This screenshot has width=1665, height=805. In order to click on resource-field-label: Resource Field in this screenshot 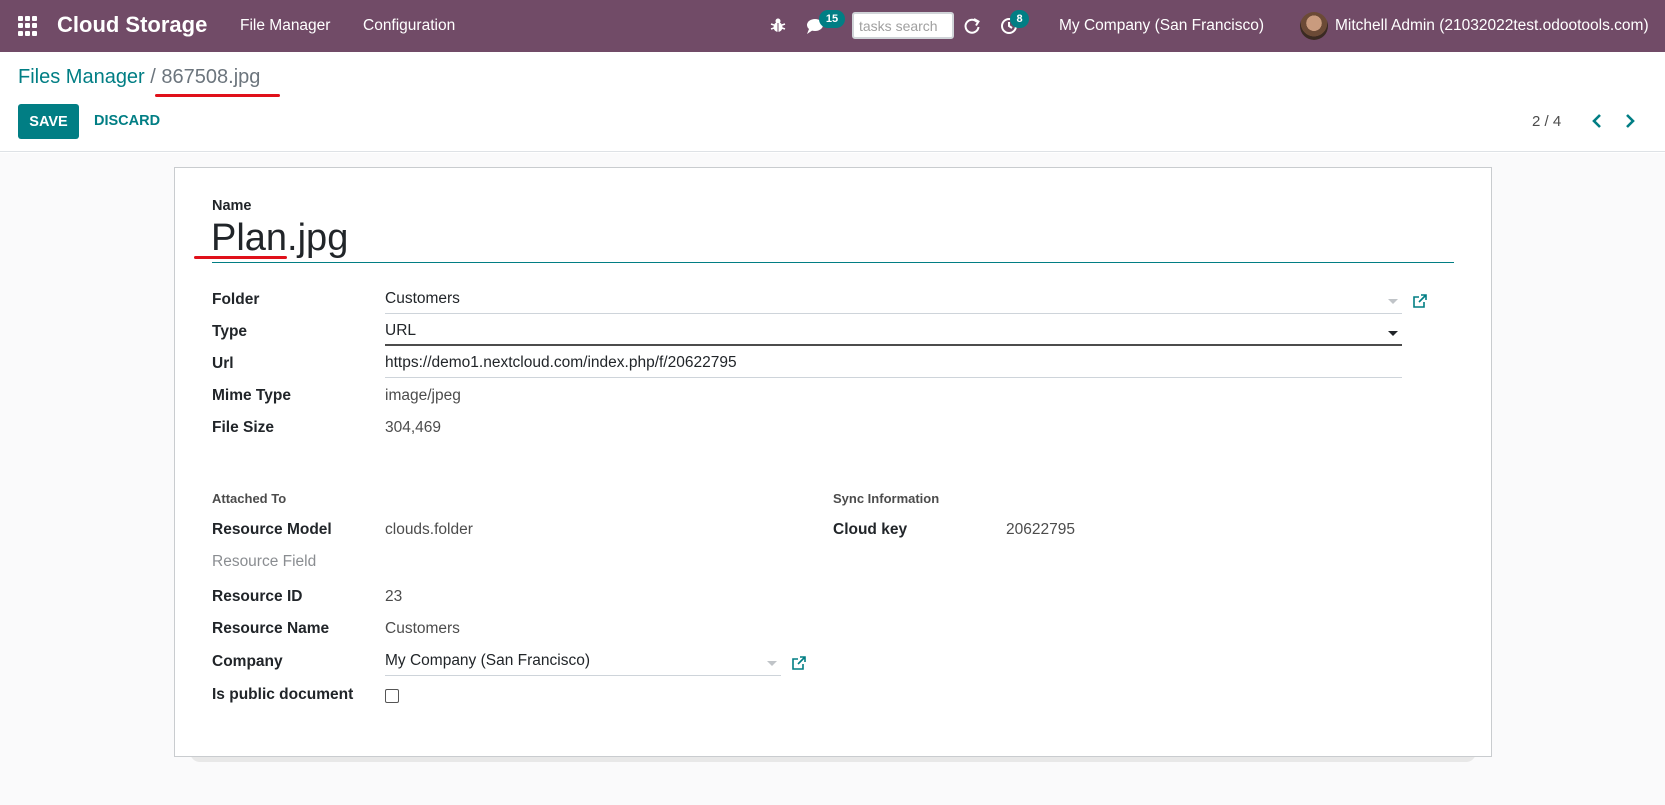, I will do `click(264, 561)`.